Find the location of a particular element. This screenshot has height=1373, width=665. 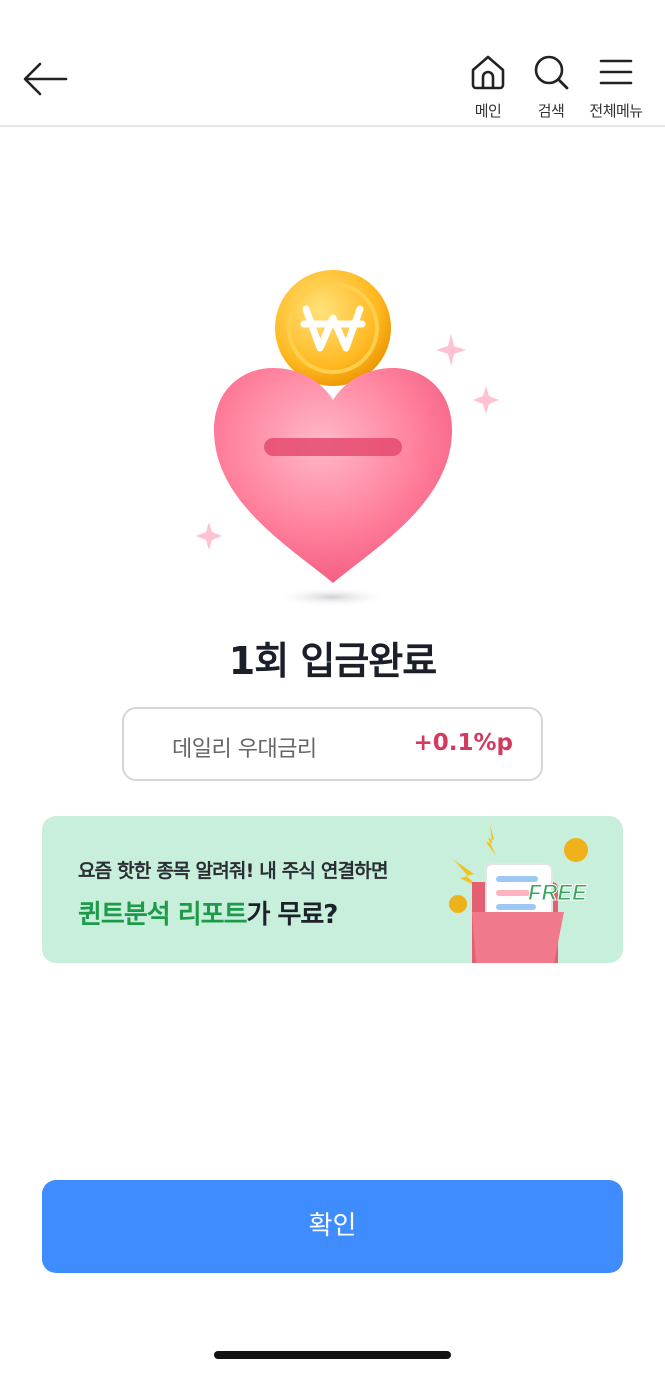

banner-subtitle: 요즘 핫한 종목 알려줘! 내 주식 연결하면 is located at coordinates (233, 871).